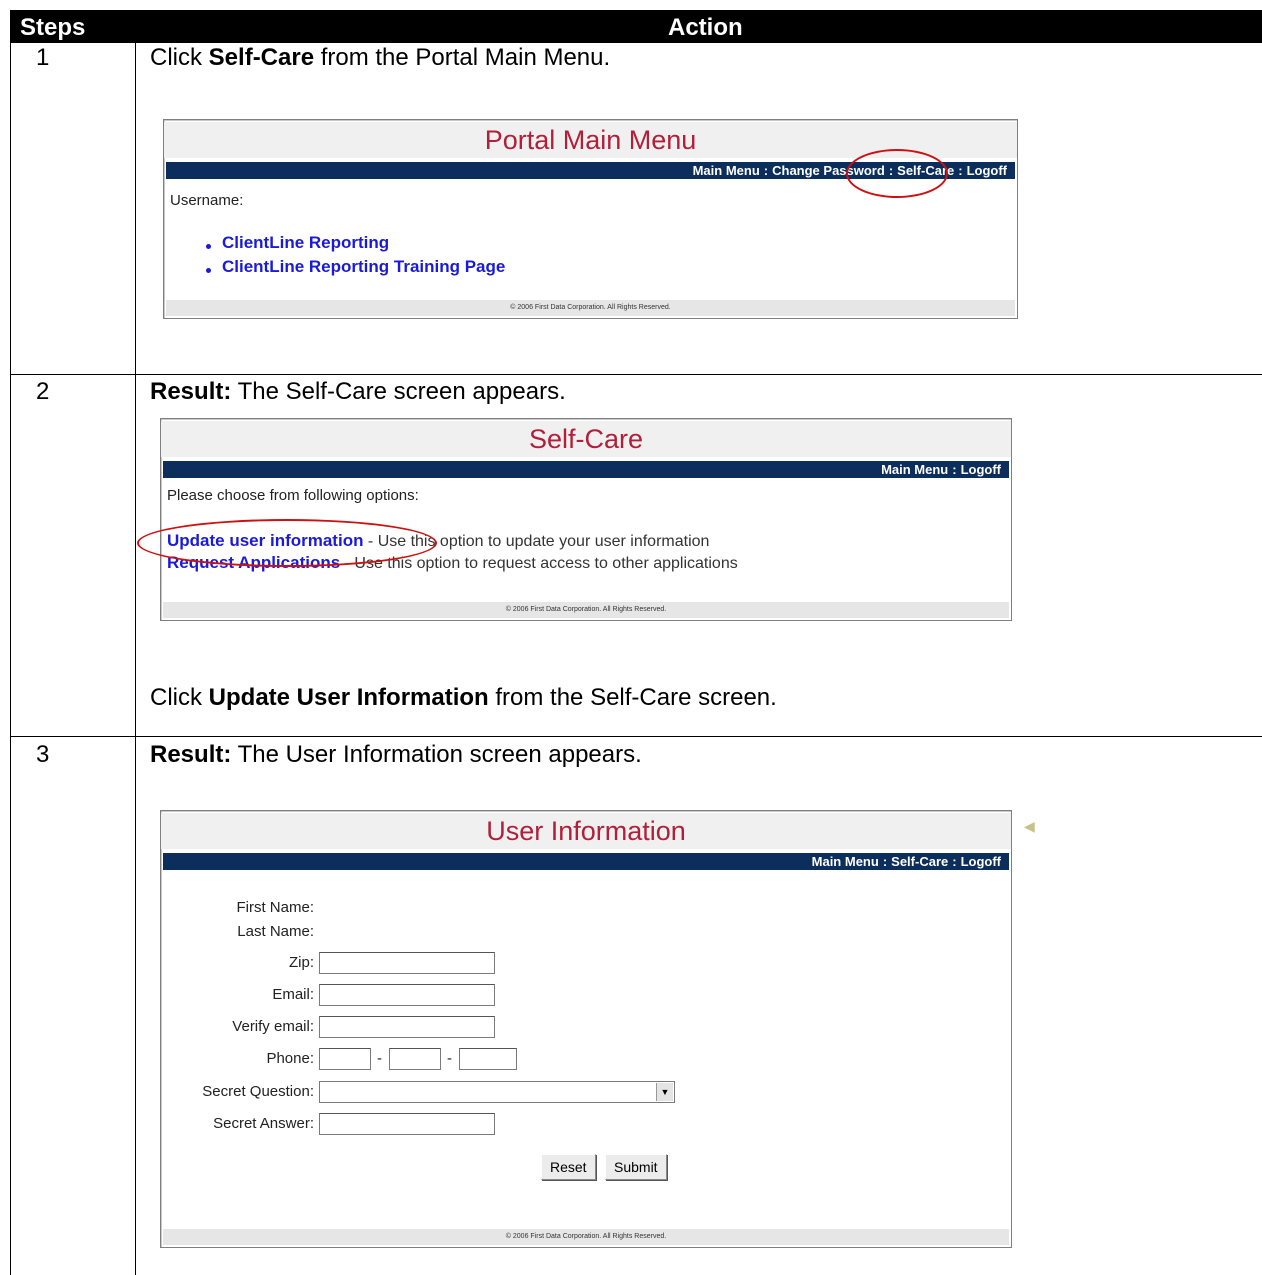 The image size is (1262, 1275). What do you see at coordinates (462, 57) in the screenshot?
I see `step1-text-post: from the Portal Main Menu.` at bounding box center [462, 57].